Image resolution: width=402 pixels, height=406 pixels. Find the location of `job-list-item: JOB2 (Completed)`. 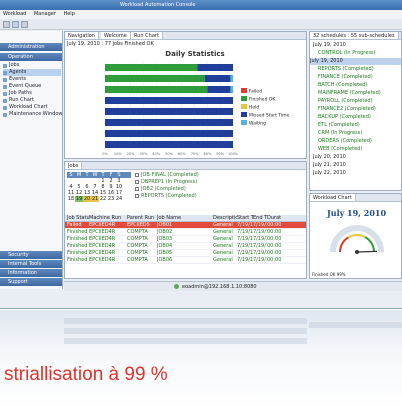

job-list-item: JOB2 (Completed) is located at coordinates (219, 189).